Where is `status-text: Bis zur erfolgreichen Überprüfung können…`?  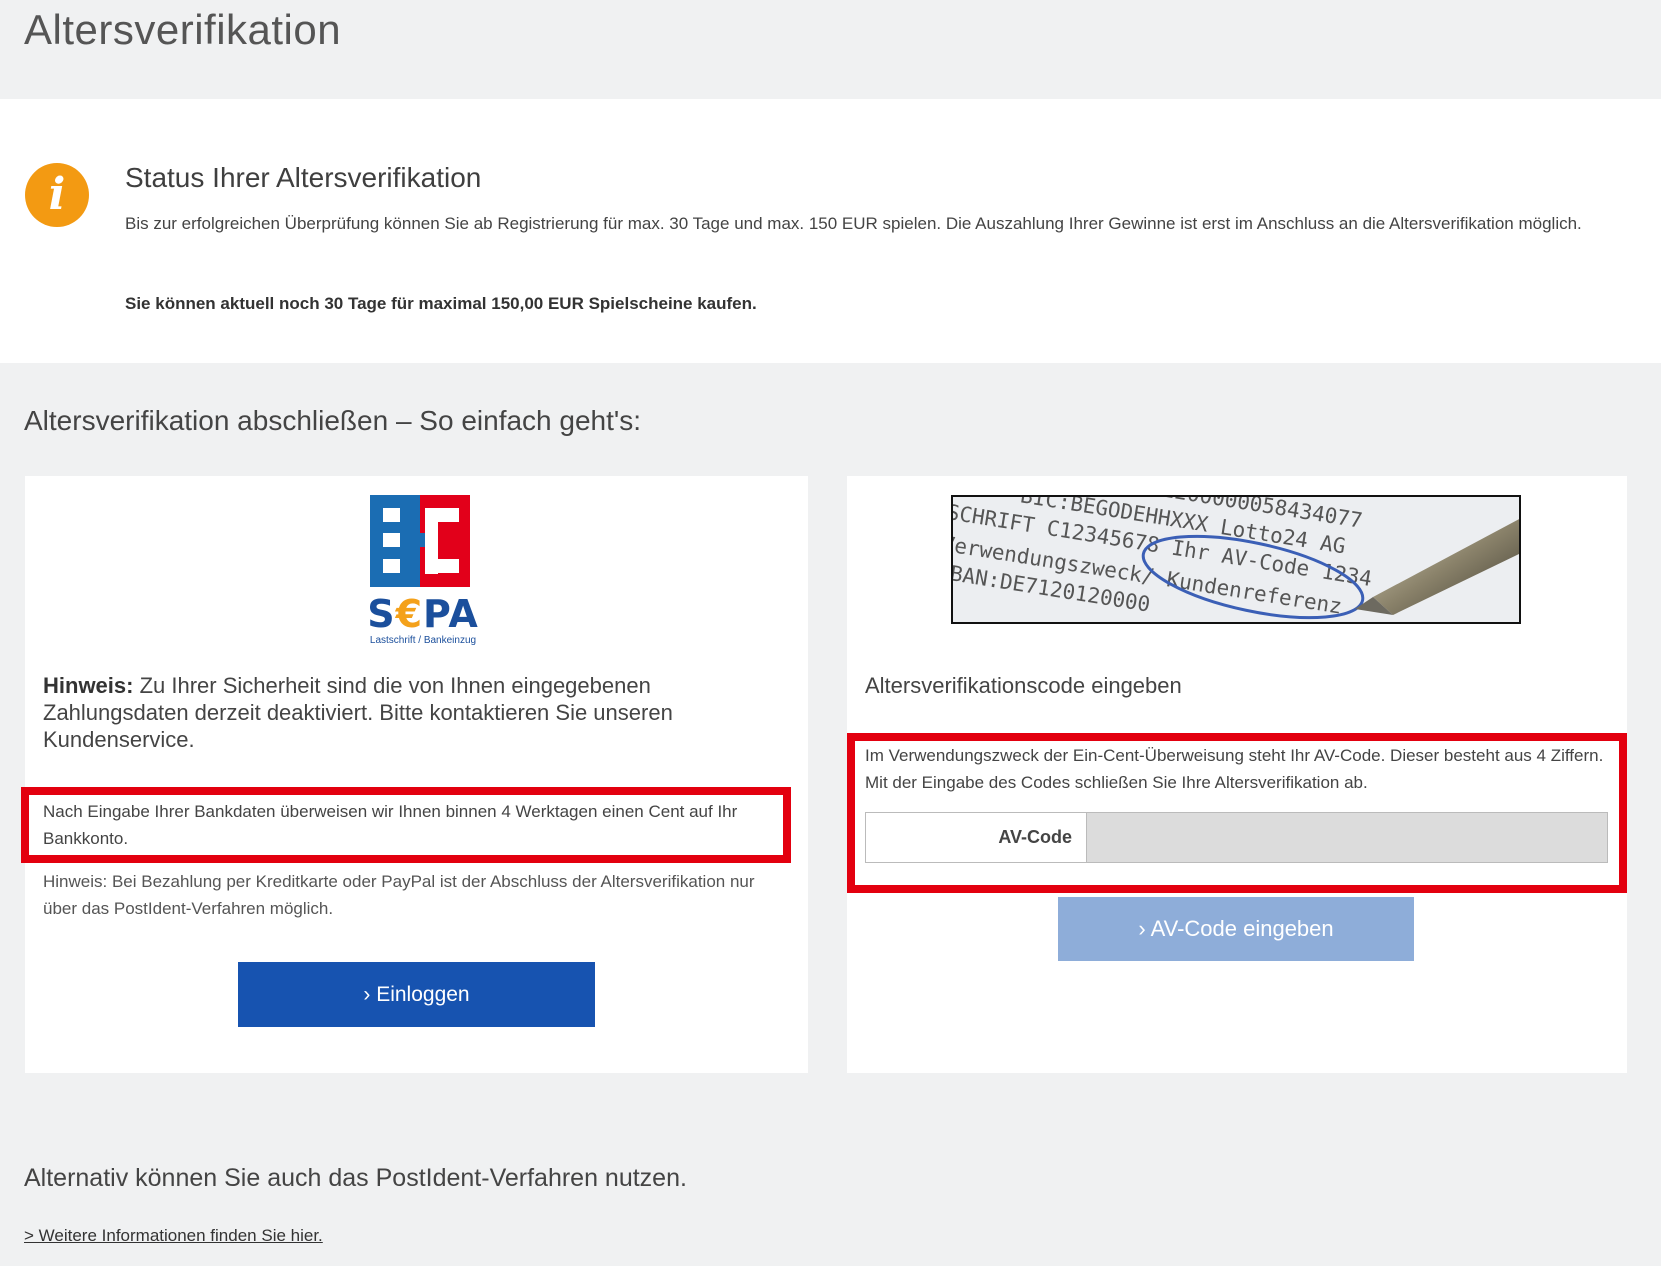 status-text: Bis zur erfolgreichen Überprüfung können… is located at coordinates (853, 223).